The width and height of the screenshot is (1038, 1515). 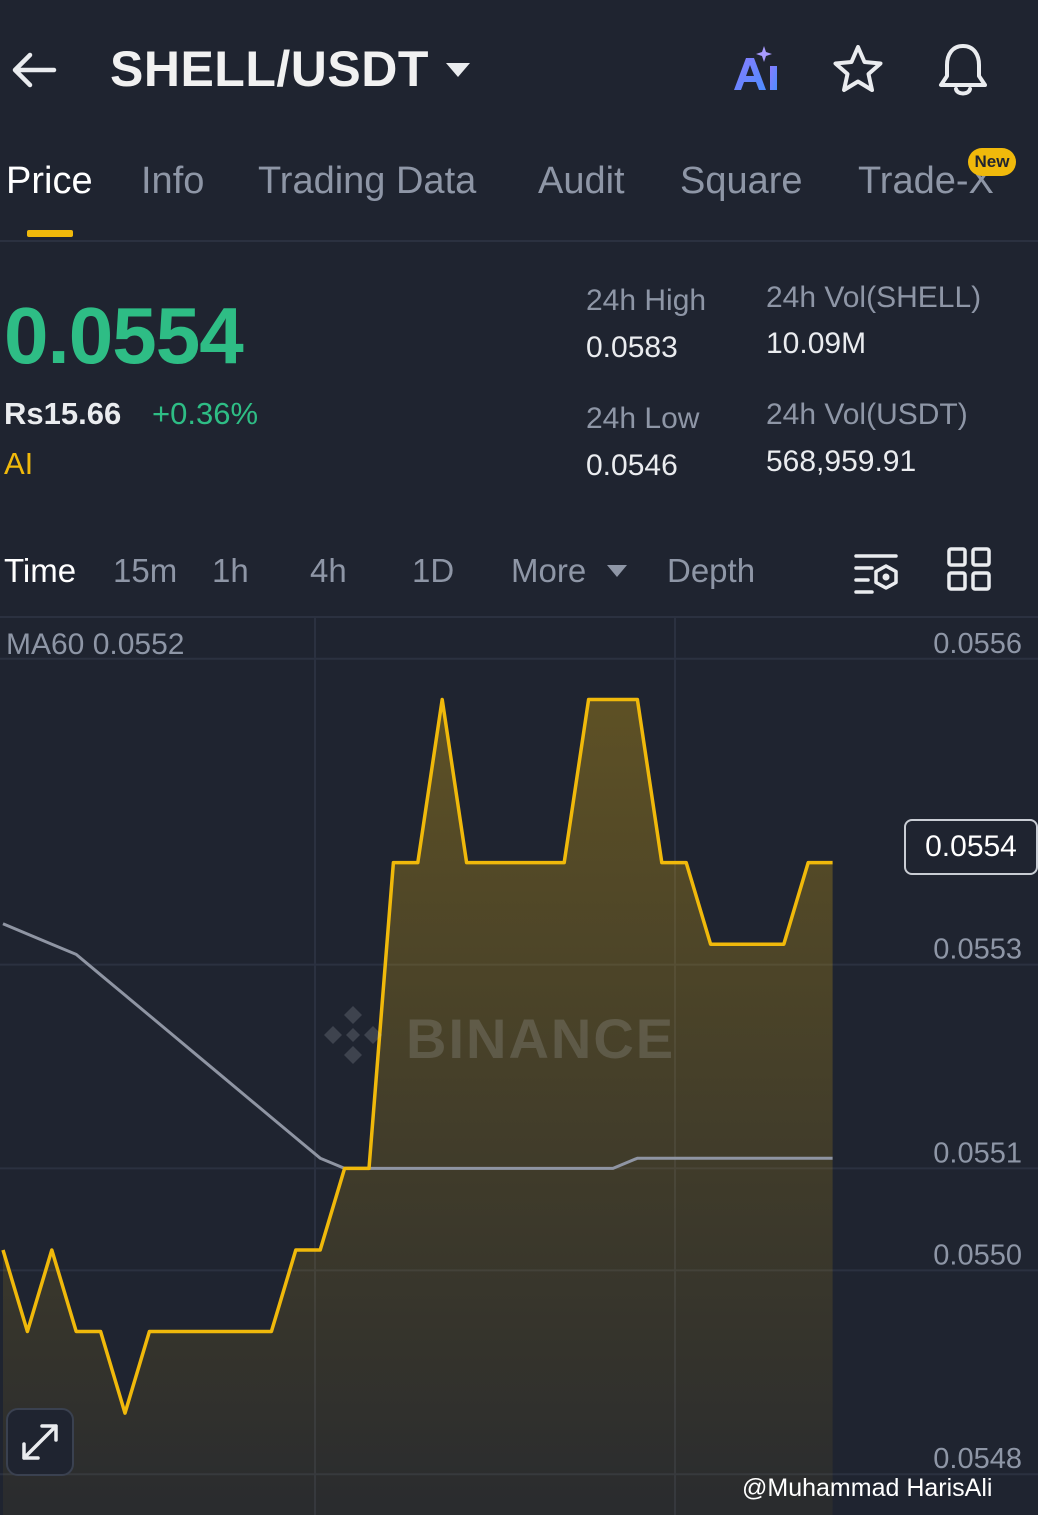 I want to click on high-label: 24h High, so click(x=646, y=300).